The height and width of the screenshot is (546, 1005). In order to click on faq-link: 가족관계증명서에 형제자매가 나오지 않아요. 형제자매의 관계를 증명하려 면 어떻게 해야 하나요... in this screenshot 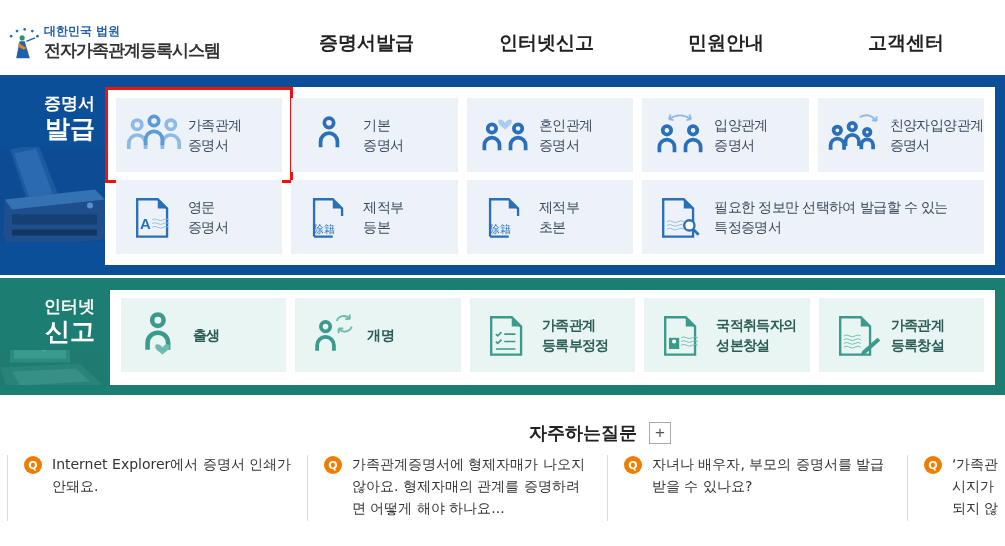, I will do `click(468, 487)`.